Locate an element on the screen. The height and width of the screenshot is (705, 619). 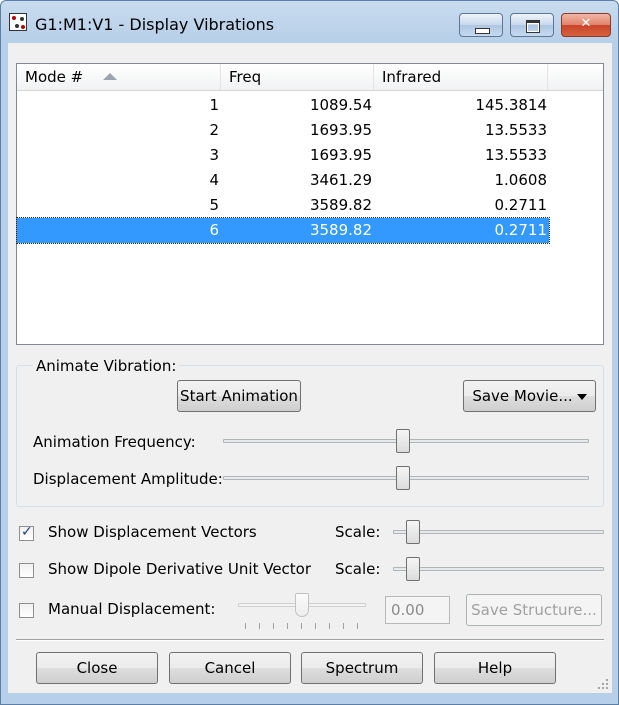
maximize-icon is located at coordinates (533, 26).